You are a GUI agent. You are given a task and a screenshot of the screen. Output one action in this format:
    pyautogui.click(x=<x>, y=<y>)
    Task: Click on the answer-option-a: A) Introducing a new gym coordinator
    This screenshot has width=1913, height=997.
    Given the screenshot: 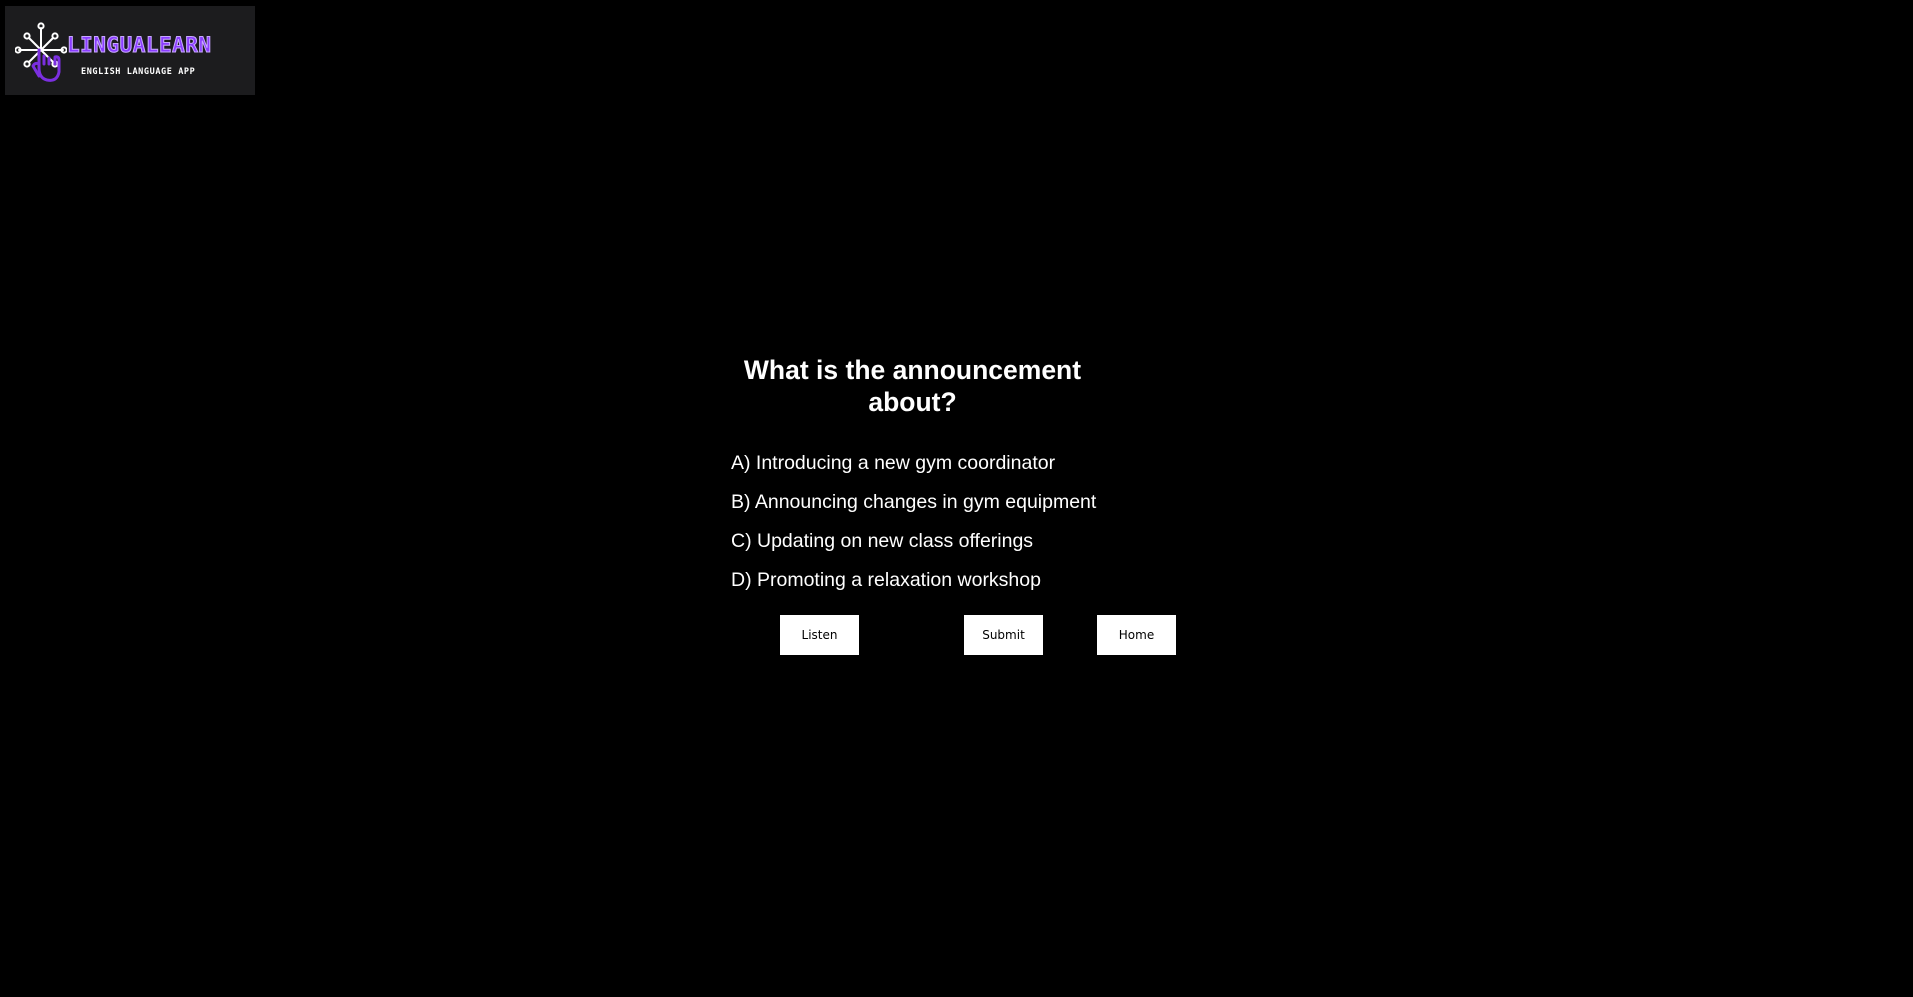 What is the action you would take?
    pyautogui.click(x=913, y=471)
    